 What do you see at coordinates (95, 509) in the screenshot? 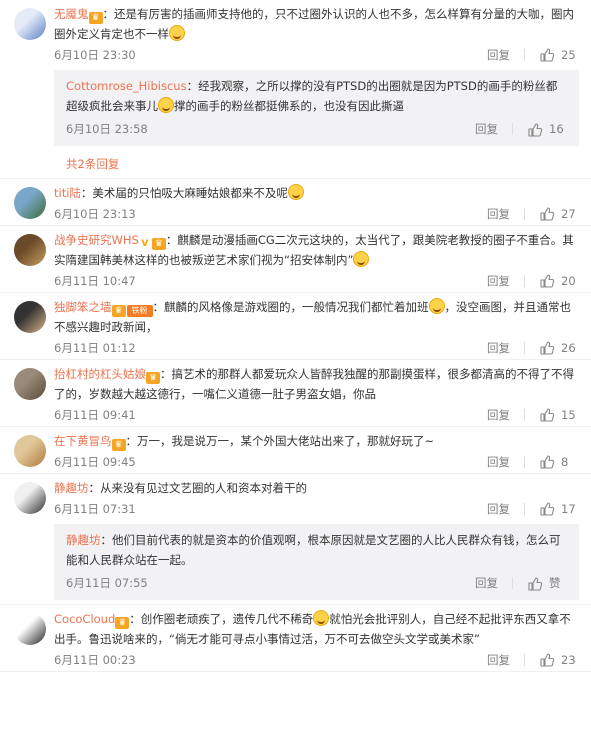
I see `timestamp: 6月11日 07:31` at bounding box center [95, 509].